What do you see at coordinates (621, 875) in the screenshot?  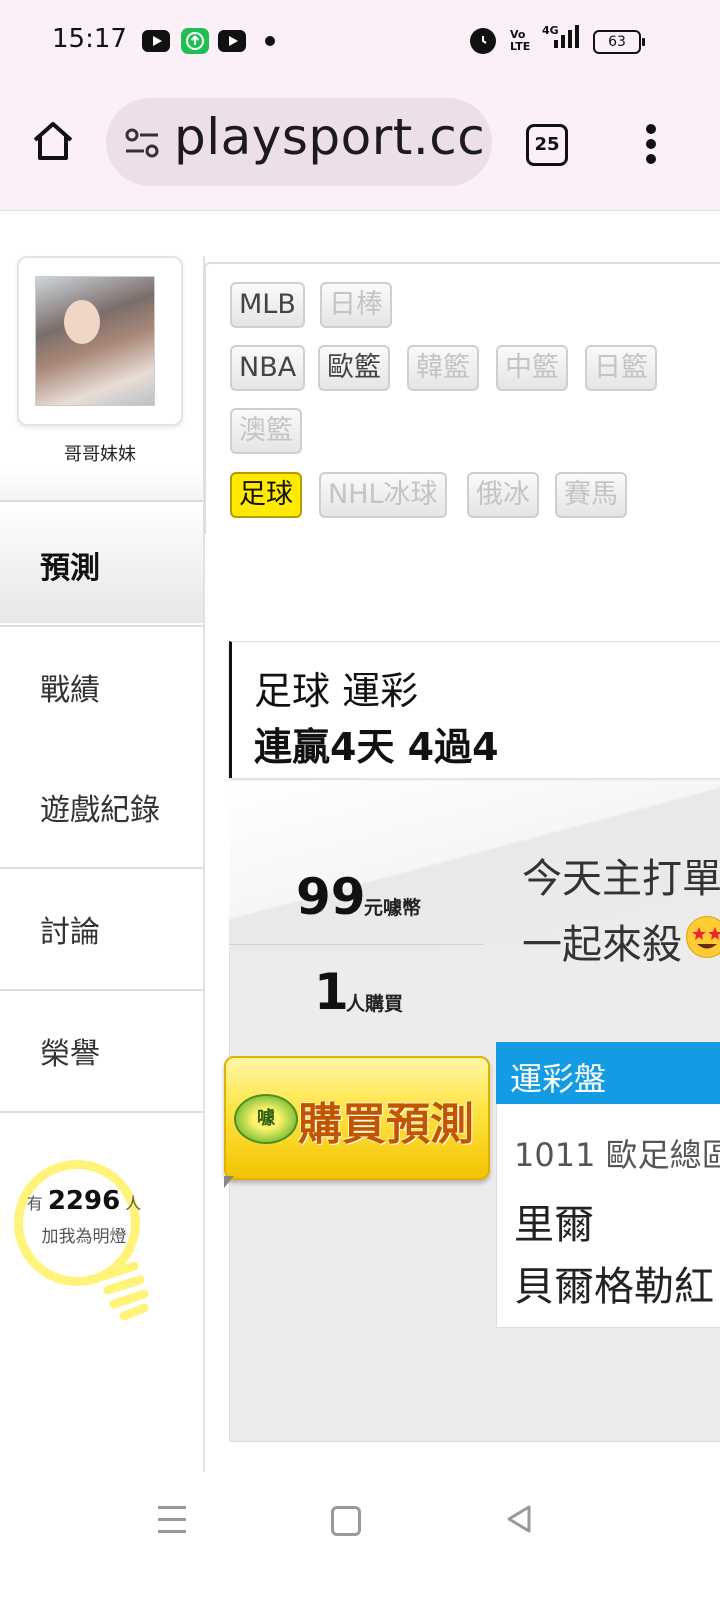 I see `prediction-headline-line1: 今天主打單` at bounding box center [621, 875].